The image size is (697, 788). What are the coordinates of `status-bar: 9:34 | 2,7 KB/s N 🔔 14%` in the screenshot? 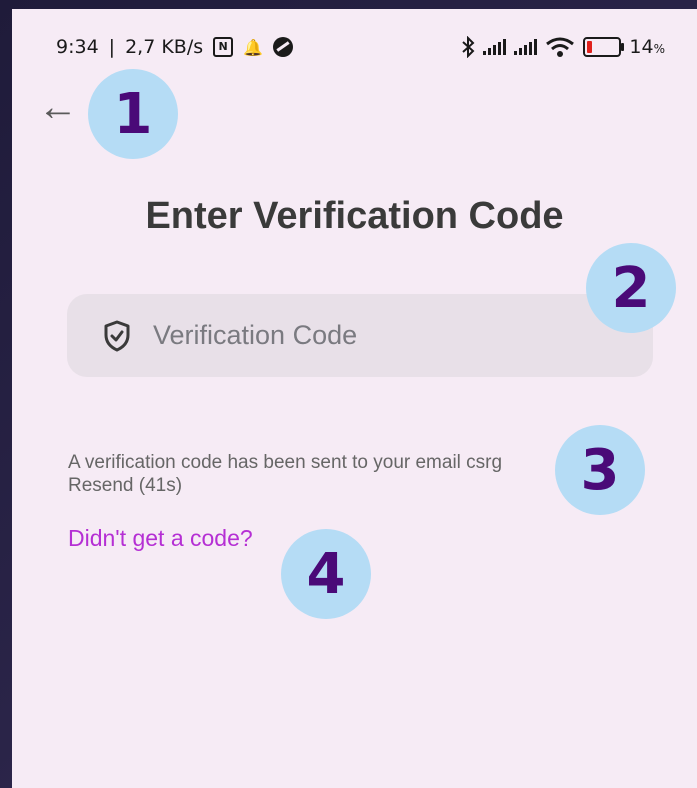 It's located at (354, 44).